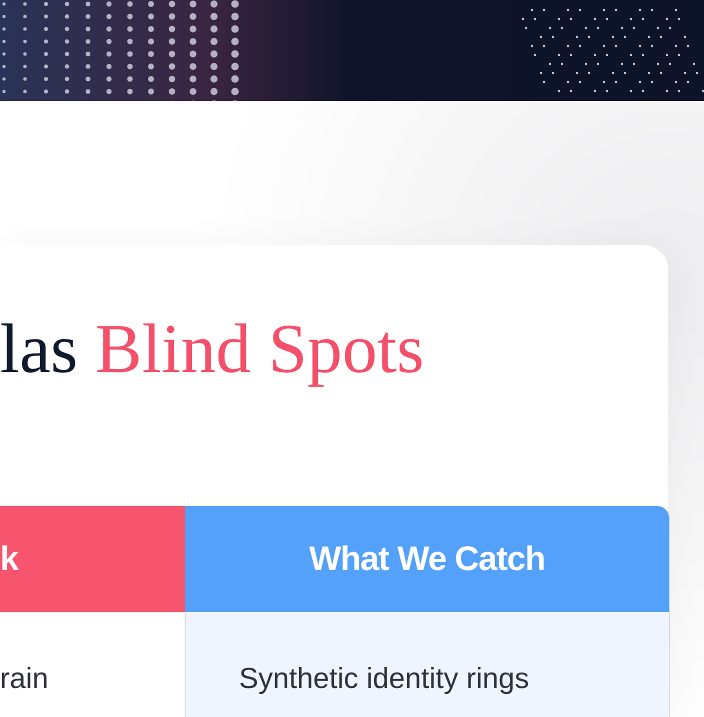  I want to click on section-heading: las Blind Spots, so click(212, 350).